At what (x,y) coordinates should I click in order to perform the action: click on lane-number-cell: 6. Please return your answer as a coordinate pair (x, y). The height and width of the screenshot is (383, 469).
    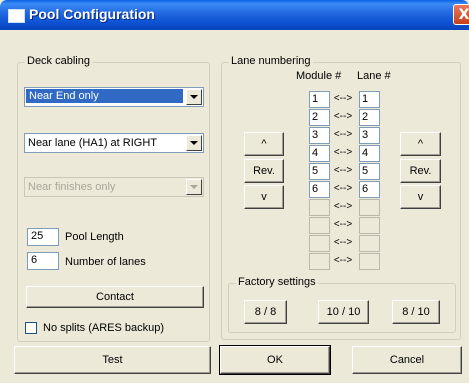
    Looking at the image, I should click on (369, 189).